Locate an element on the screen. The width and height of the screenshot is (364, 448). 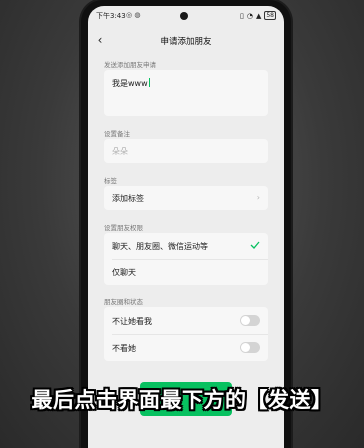
permissions-card: 聊天、朋友圈、微信运动等 仅聊天 is located at coordinates (186, 259).